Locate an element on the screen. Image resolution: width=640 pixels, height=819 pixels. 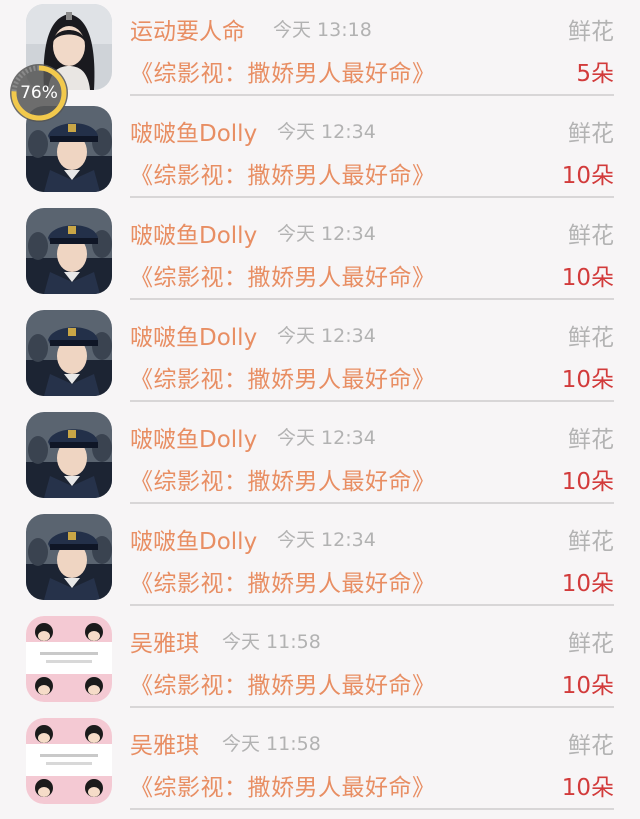
progress-indicator: 76% is located at coordinates (39, 93).